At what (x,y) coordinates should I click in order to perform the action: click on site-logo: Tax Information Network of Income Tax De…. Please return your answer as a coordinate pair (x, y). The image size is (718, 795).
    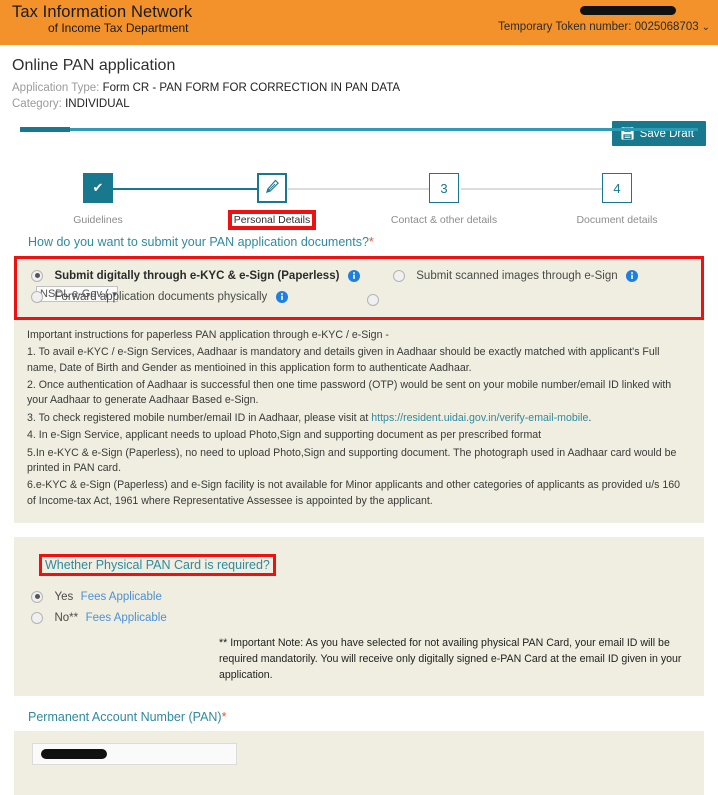
    Looking at the image, I should click on (102, 19).